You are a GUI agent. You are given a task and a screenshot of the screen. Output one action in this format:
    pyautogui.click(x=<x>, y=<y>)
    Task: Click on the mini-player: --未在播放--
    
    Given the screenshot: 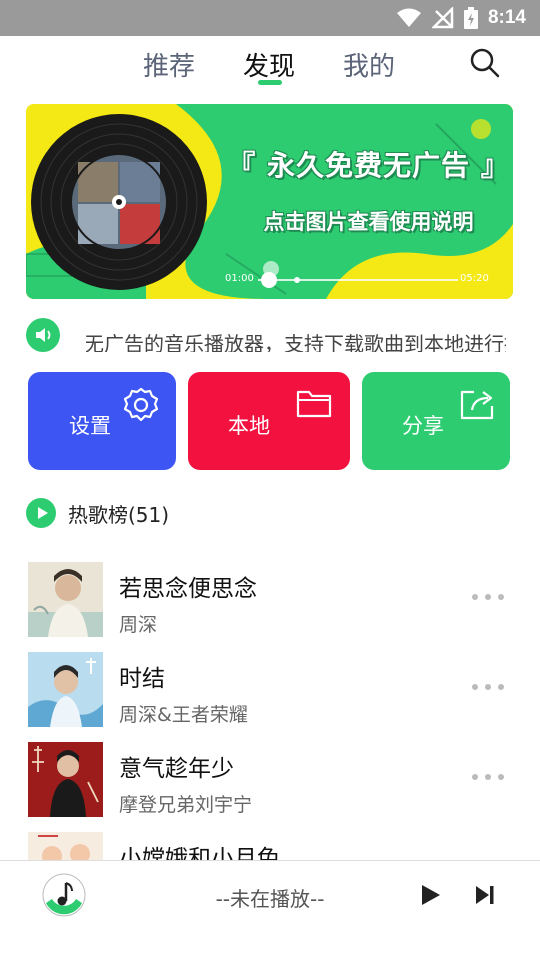 What is the action you would take?
    pyautogui.click(x=270, y=910)
    